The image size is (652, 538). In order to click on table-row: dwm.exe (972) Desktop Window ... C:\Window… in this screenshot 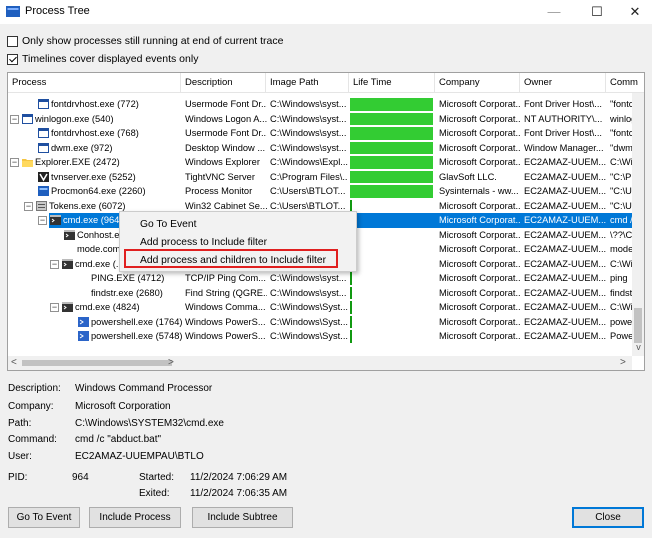, I will do `click(326, 148)`.